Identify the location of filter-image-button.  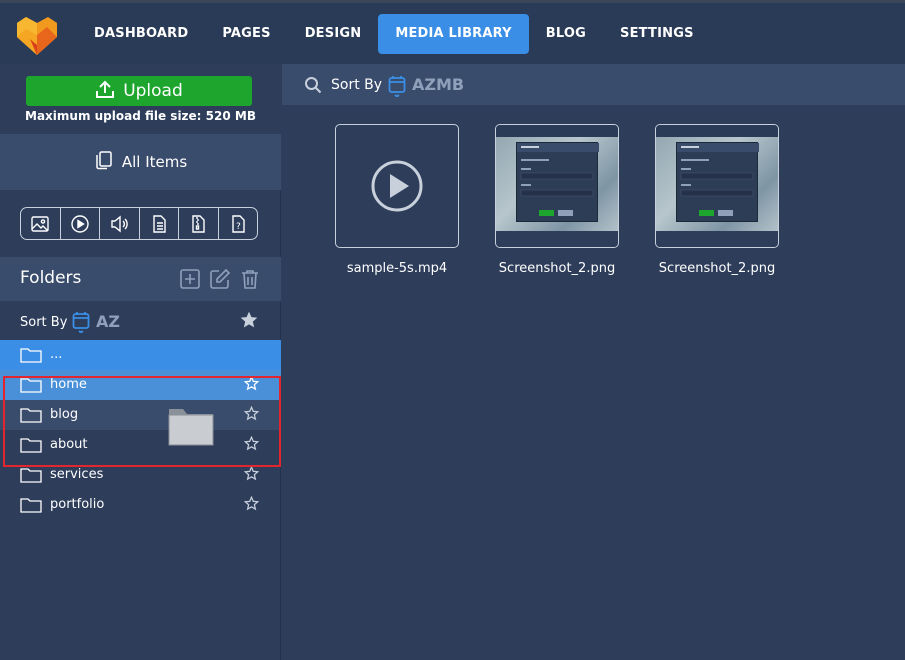
(41, 223).